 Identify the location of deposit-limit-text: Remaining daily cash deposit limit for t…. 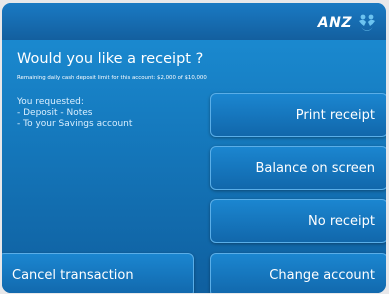
(112, 78).